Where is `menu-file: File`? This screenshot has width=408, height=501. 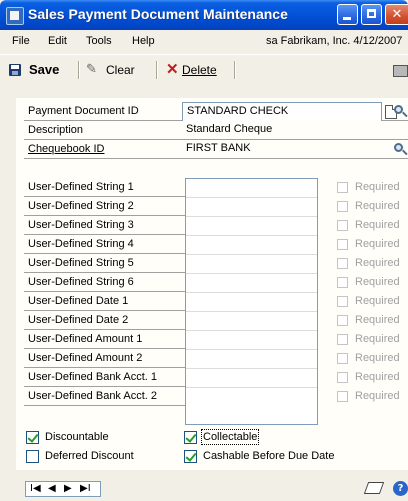 menu-file: File is located at coordinates (21, 41).